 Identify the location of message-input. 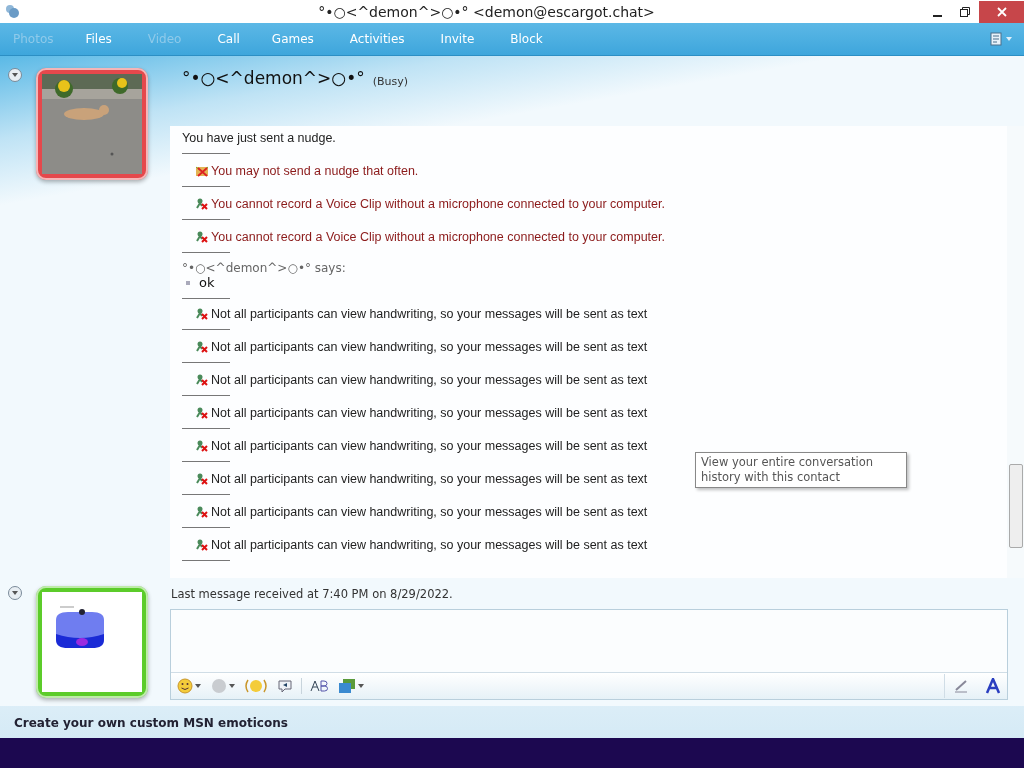
(589, 654).